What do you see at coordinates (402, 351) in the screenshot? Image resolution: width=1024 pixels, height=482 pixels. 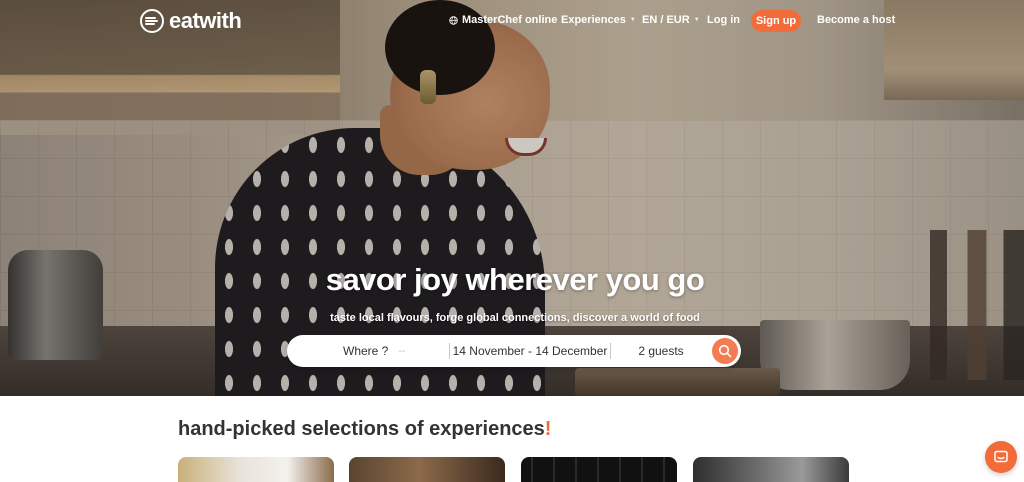 I see `where-placeholder-dash: --` at bounding box center [402, 351].